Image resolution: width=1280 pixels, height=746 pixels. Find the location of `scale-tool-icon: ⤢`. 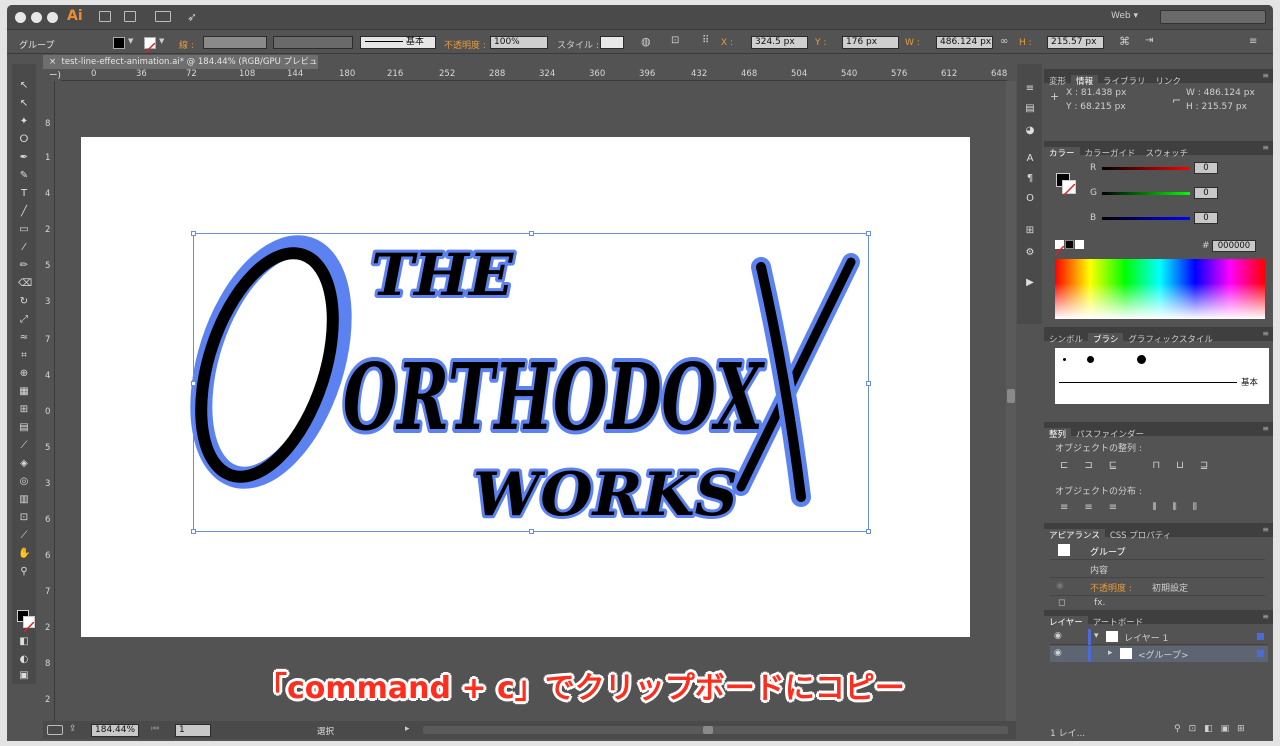

scale-tool-icon: ⤢ is located at coordinates (24, 320).